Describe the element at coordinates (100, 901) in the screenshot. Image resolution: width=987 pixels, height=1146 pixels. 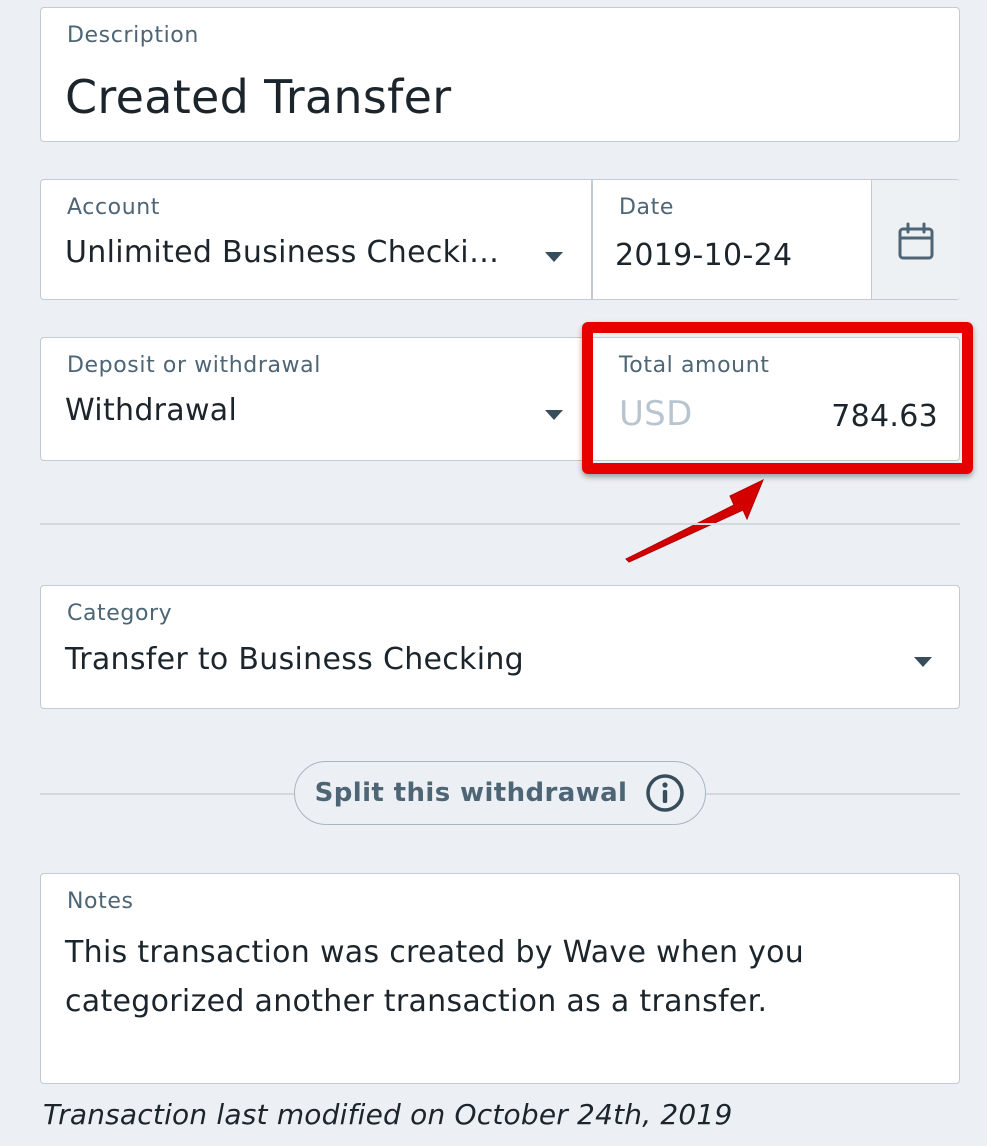
I see `notes-label: Notes` at that location.